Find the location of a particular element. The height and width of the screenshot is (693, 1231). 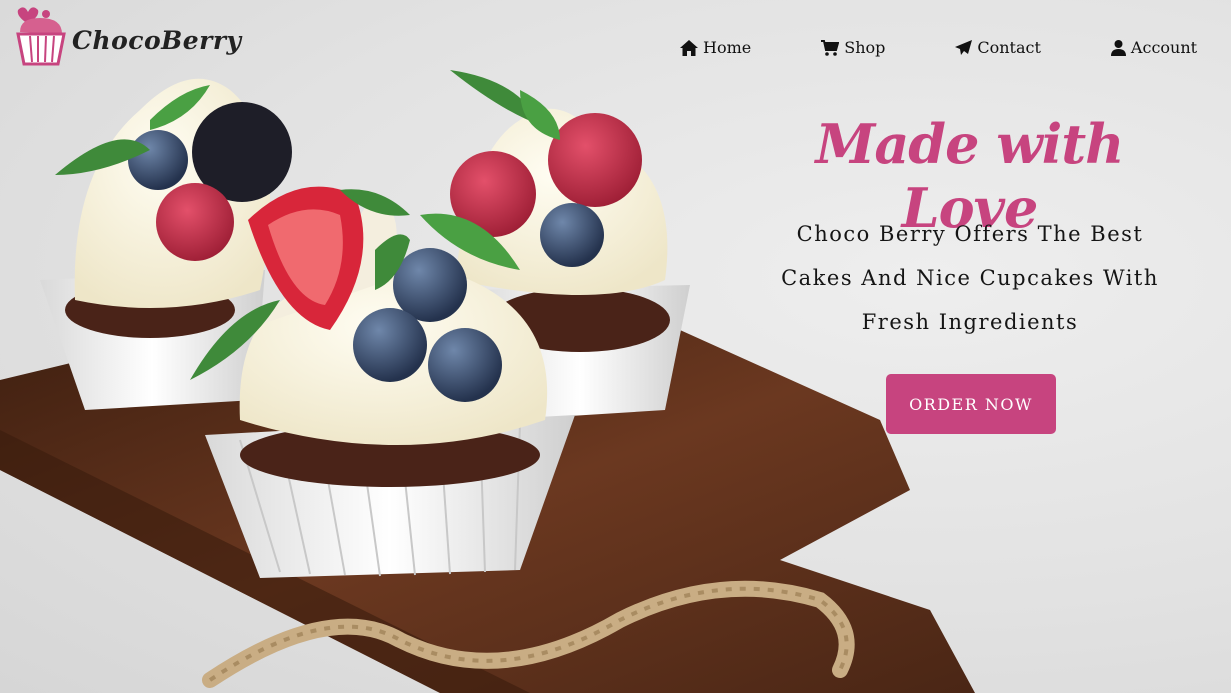

nav-item-home: Home is located at coordinates (715, 47).